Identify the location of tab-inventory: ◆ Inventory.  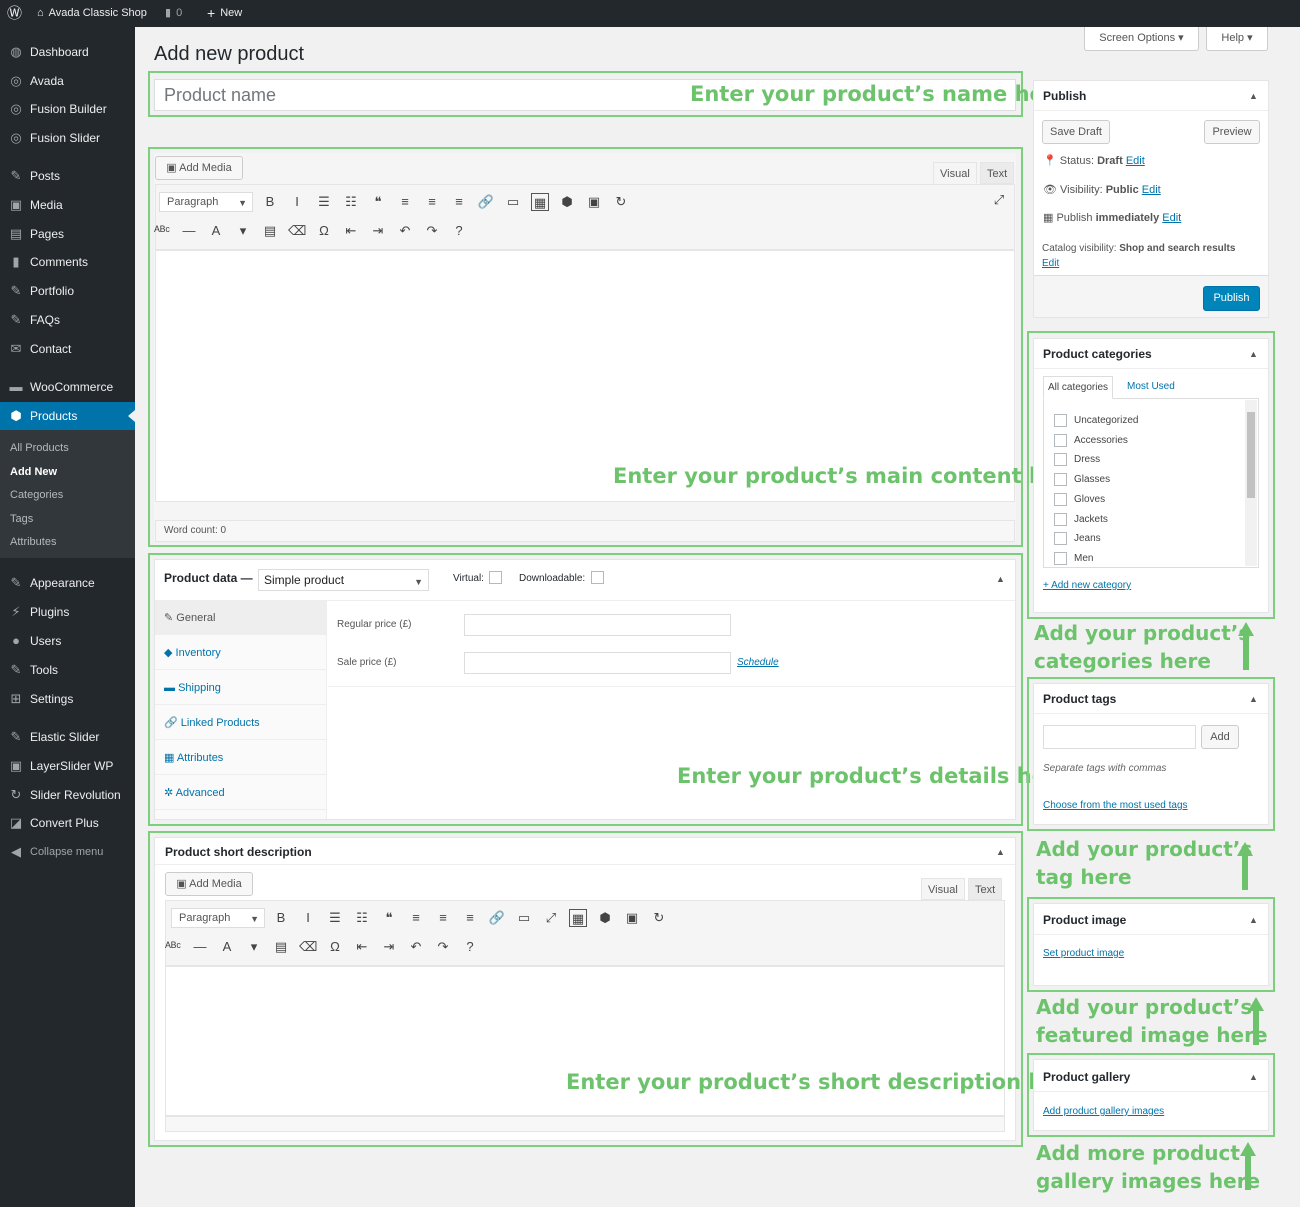
(241, 653).